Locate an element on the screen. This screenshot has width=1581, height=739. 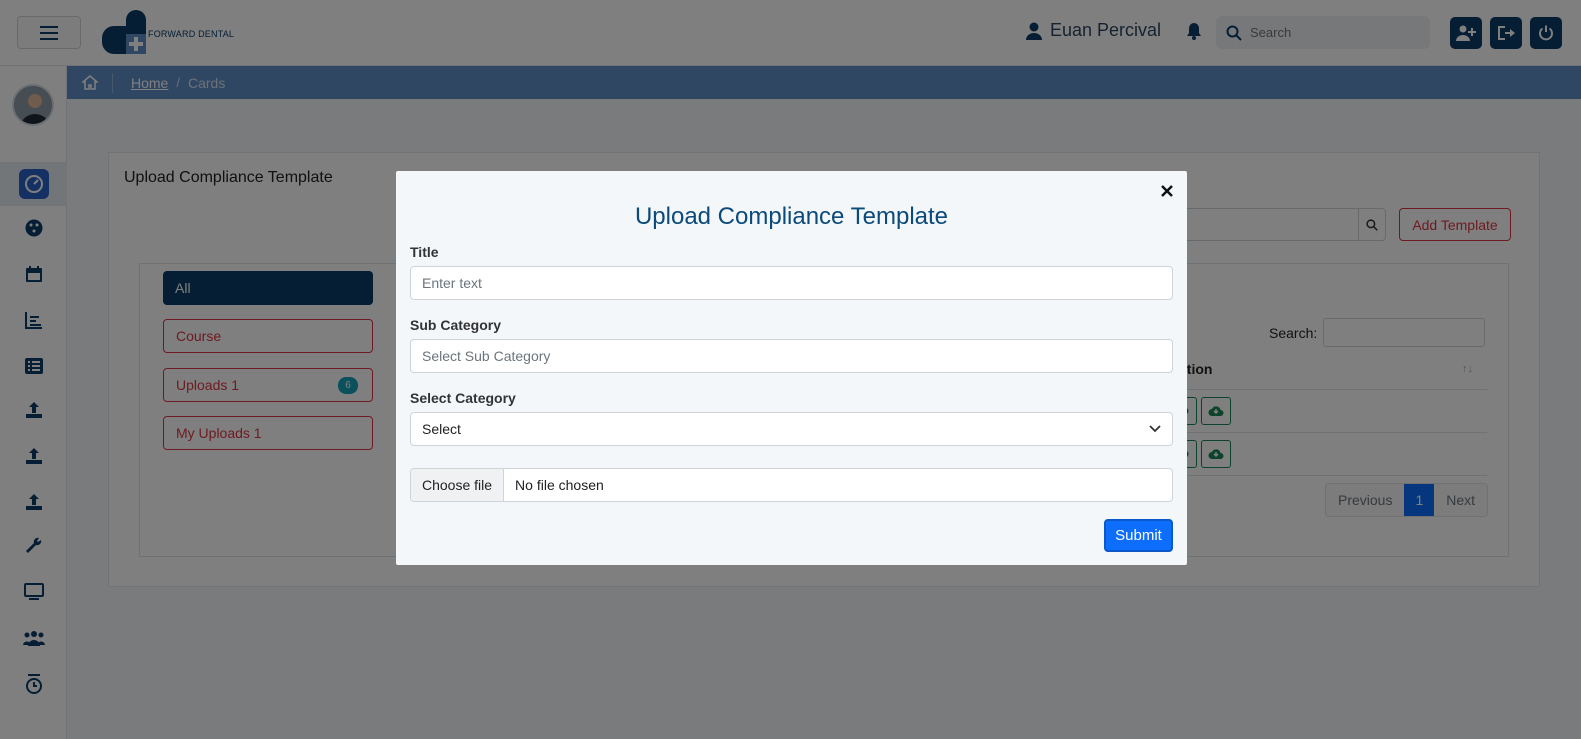
category-select: Select is located at coordinates (791, 429).